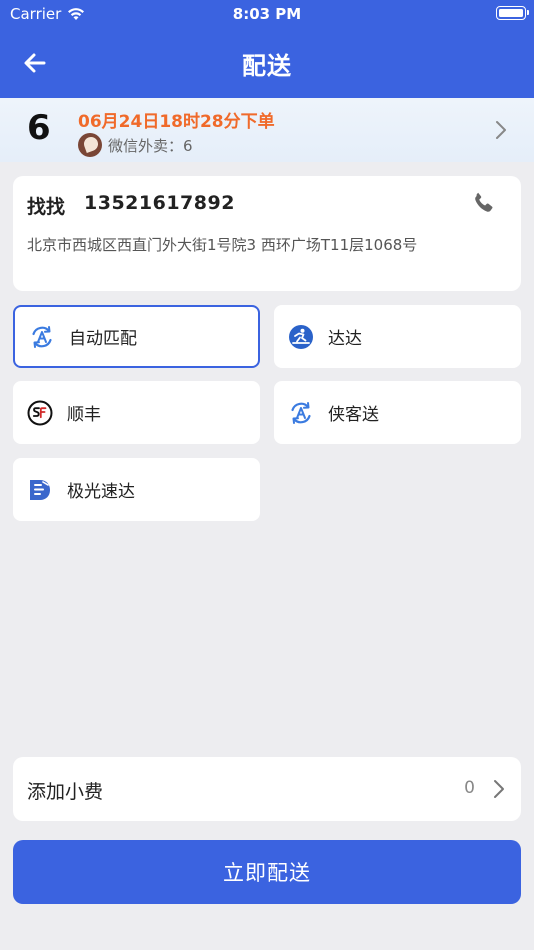  I want to click on deliver-now-button: 立即配送, so click(267, 872).